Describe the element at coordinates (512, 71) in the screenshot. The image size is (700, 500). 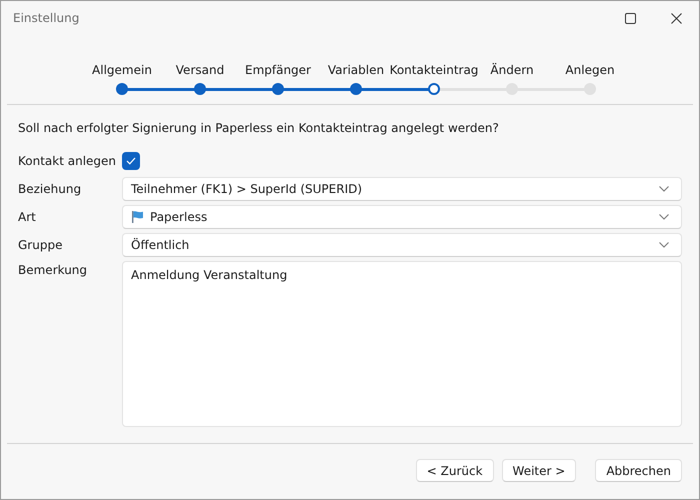
I see `step-label: Ändern` at that location.